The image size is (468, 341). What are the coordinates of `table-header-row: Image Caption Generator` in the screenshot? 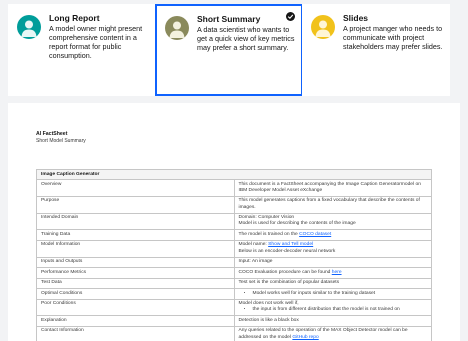 It's located at (234, 174).